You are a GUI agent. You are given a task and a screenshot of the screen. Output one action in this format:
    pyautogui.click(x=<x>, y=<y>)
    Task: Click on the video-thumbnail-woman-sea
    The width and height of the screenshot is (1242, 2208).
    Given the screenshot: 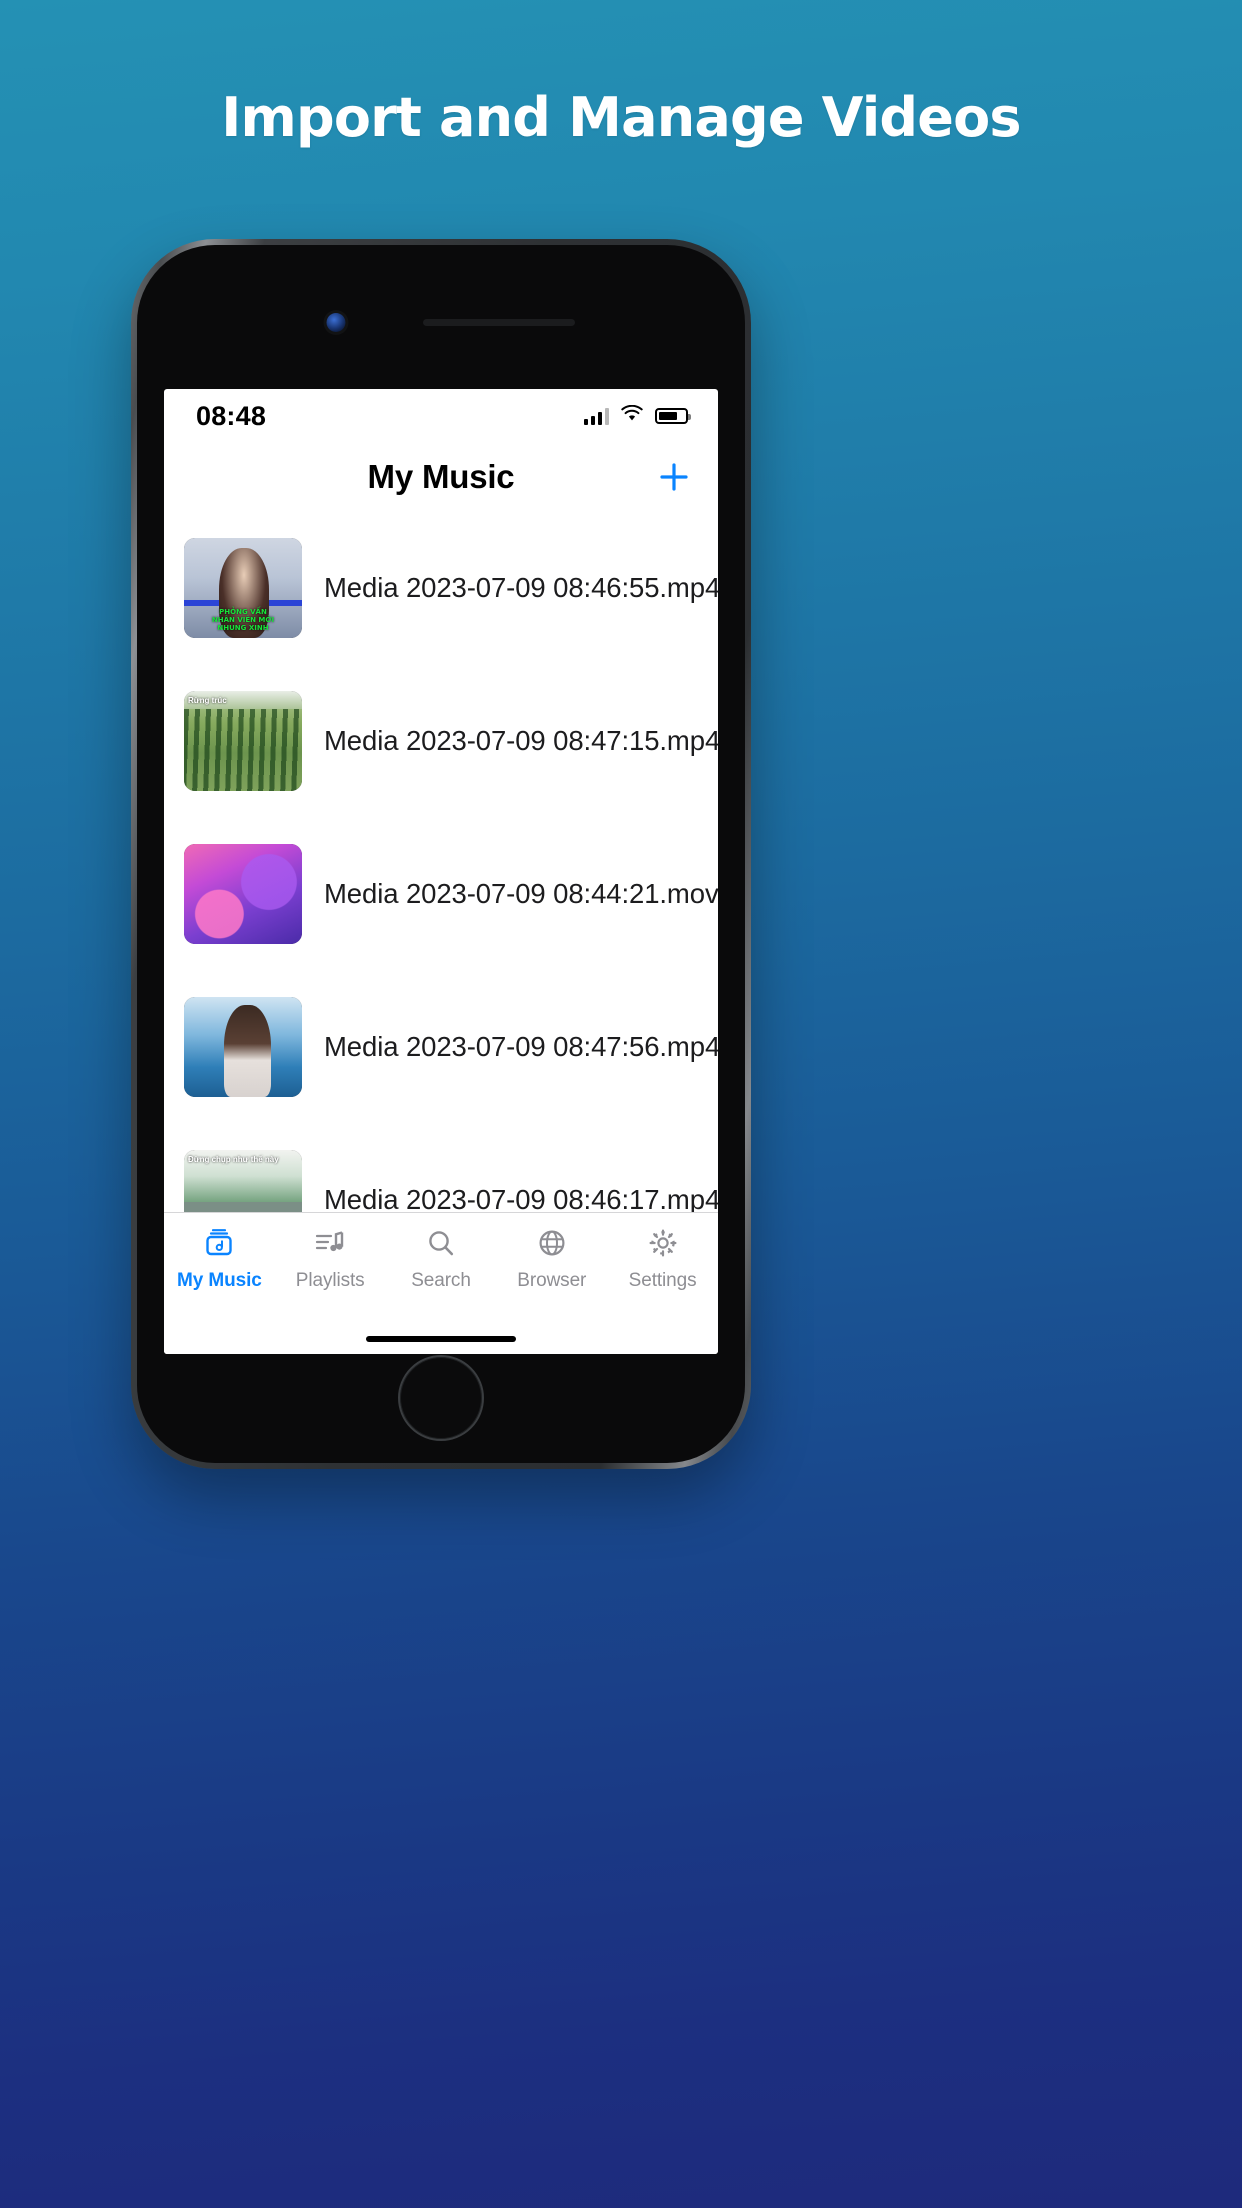 What is the action you would take?
    pyautogui.click(x=243, y=1046)
    